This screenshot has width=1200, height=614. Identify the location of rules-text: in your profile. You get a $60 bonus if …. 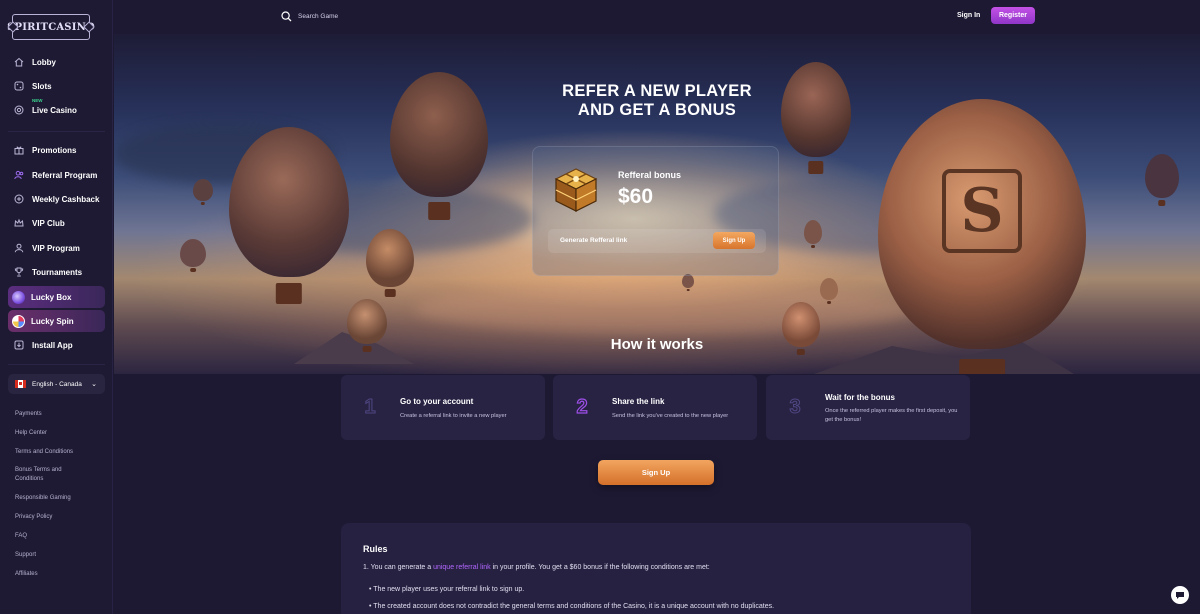
(600, 567).